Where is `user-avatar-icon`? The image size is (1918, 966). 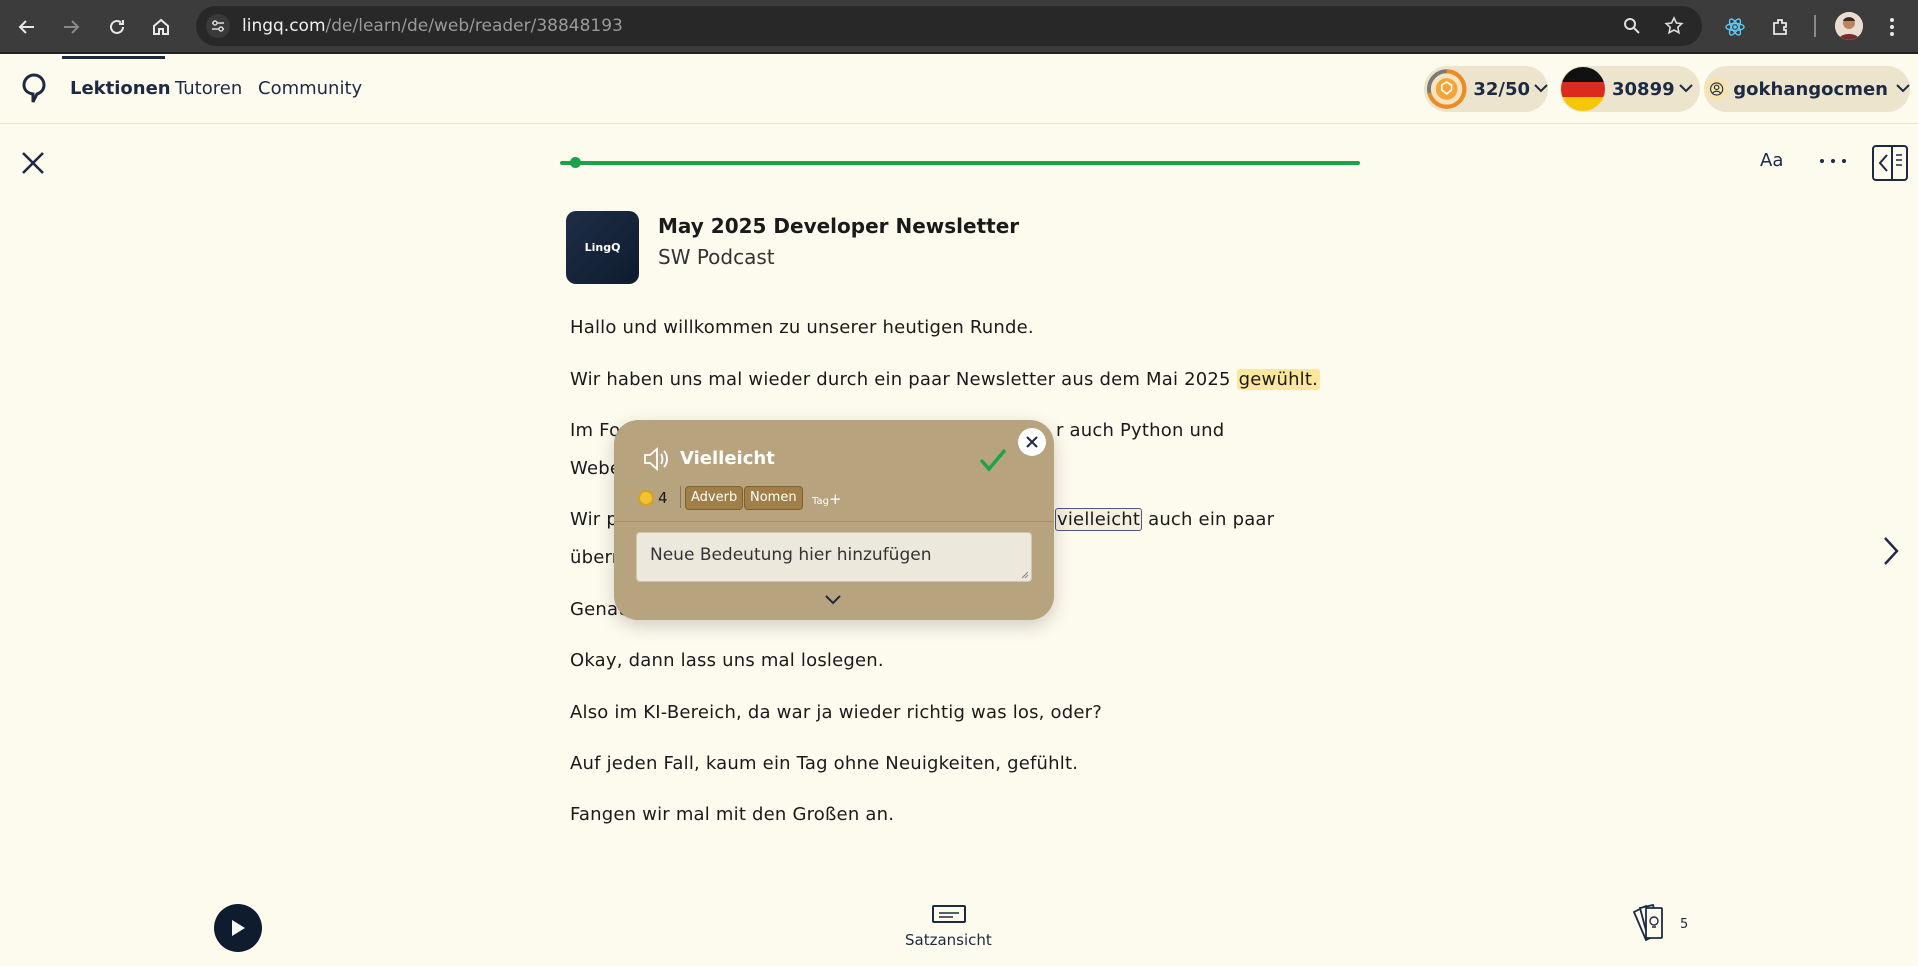 user-avatar-icon is located at coordinates (1716, 89).